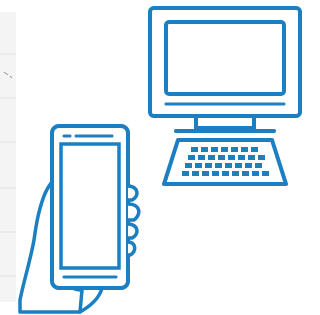  What do you see at coordinates (225, 58) in the screenshot?
I see `monitor-screen` at bounding box center [225, 58].